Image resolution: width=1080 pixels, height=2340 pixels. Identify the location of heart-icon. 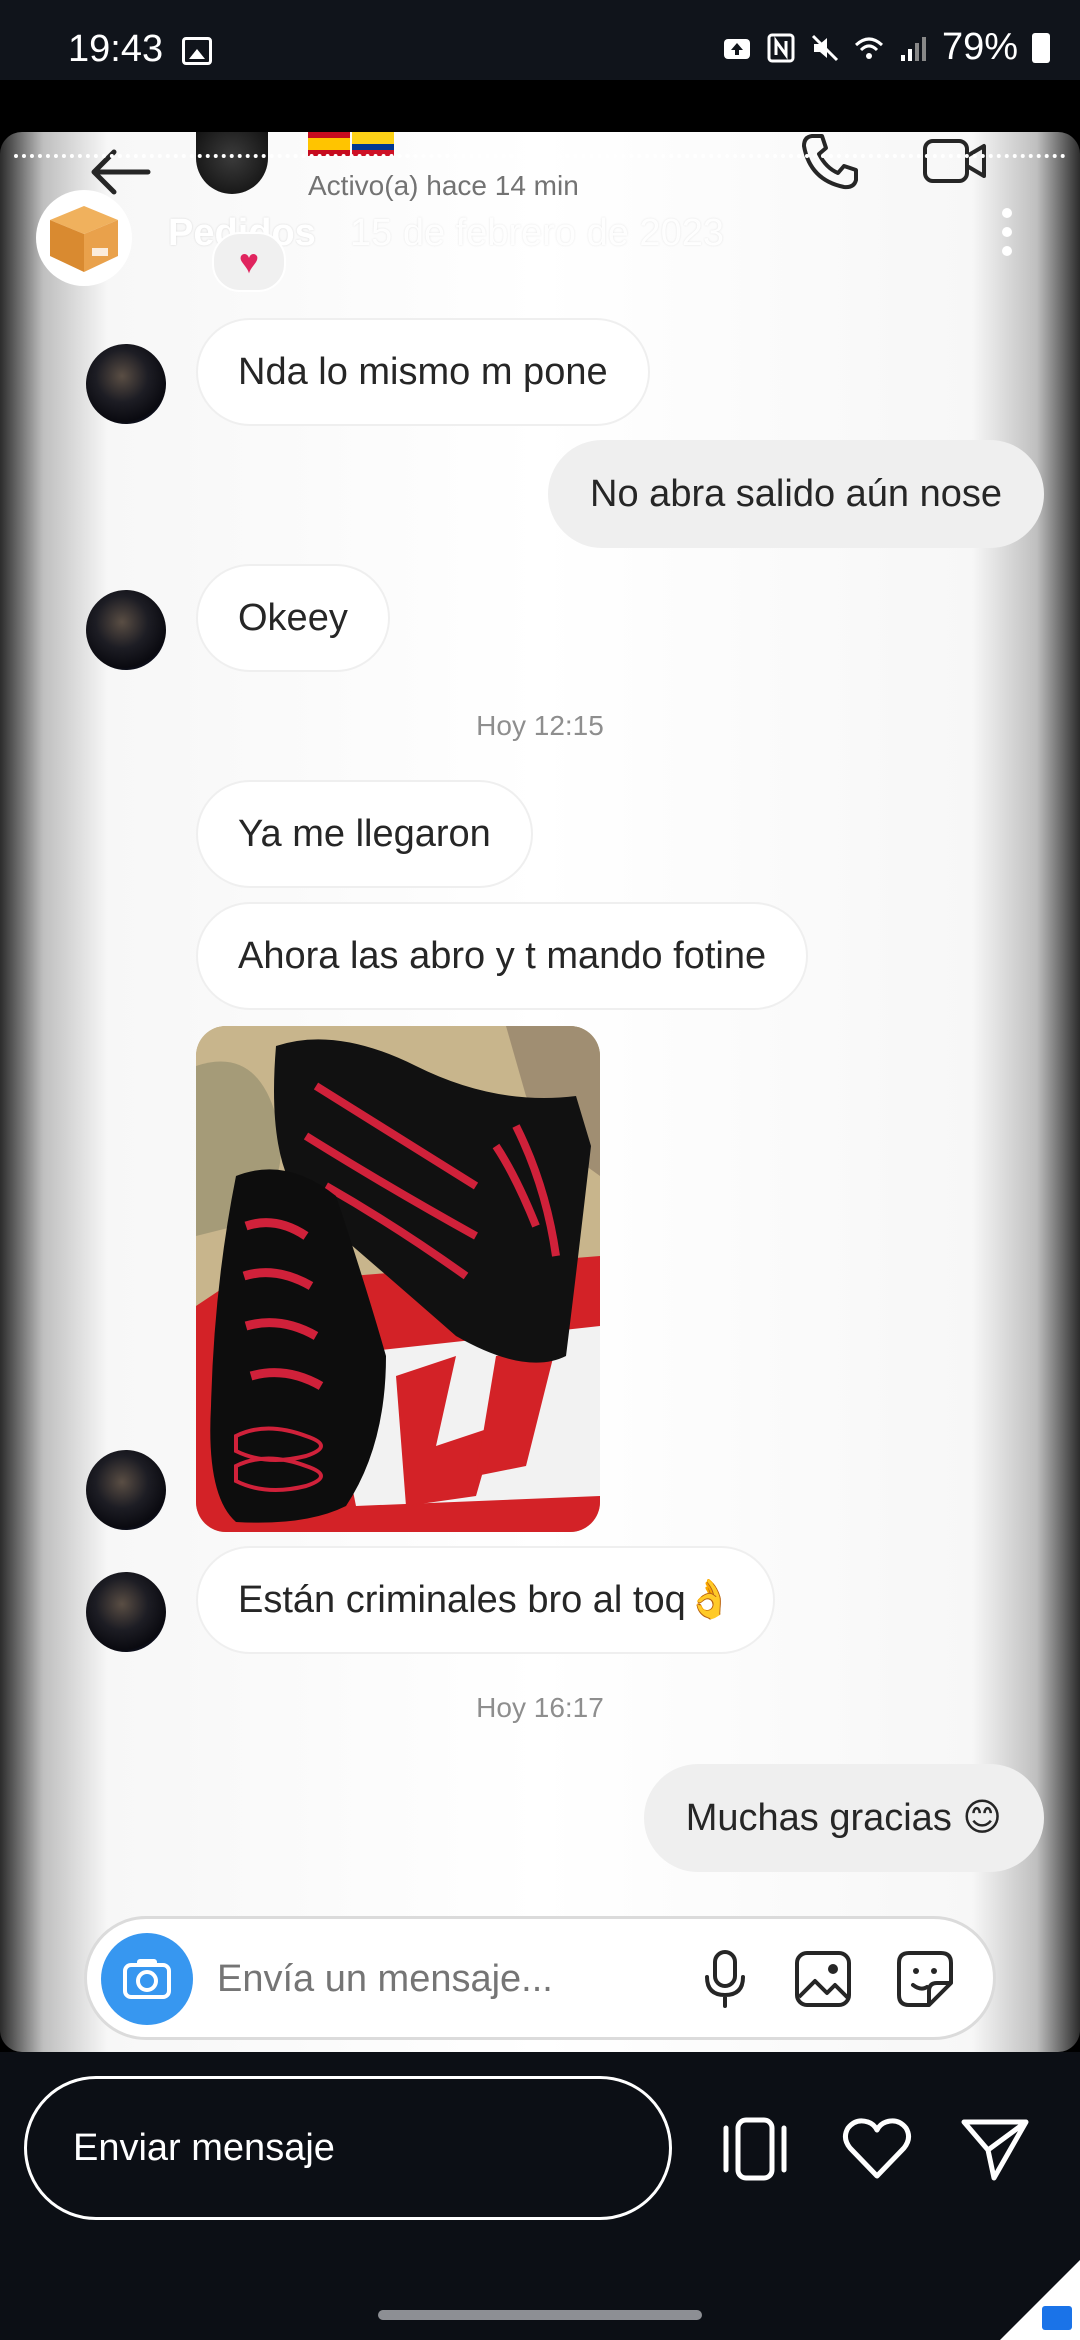
(877, 2149).